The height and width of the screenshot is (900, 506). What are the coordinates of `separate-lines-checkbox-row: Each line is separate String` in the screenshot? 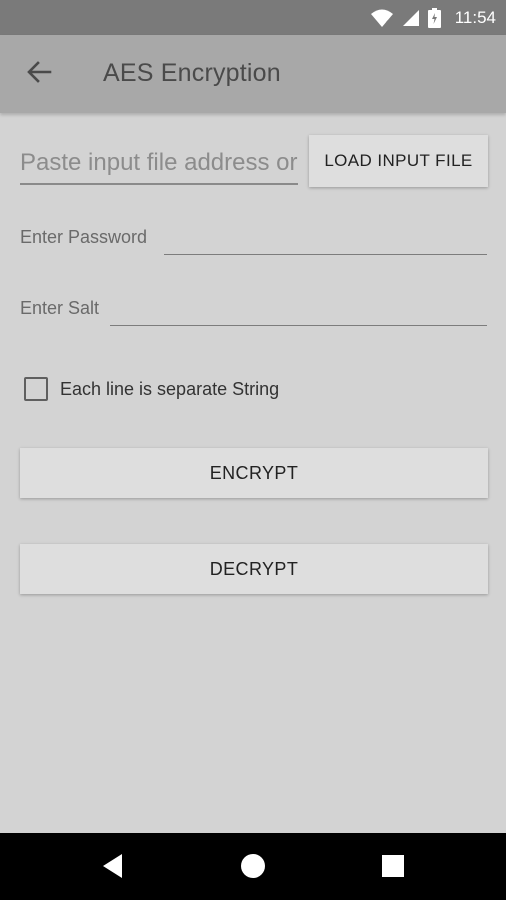 It's located at (151, 389).